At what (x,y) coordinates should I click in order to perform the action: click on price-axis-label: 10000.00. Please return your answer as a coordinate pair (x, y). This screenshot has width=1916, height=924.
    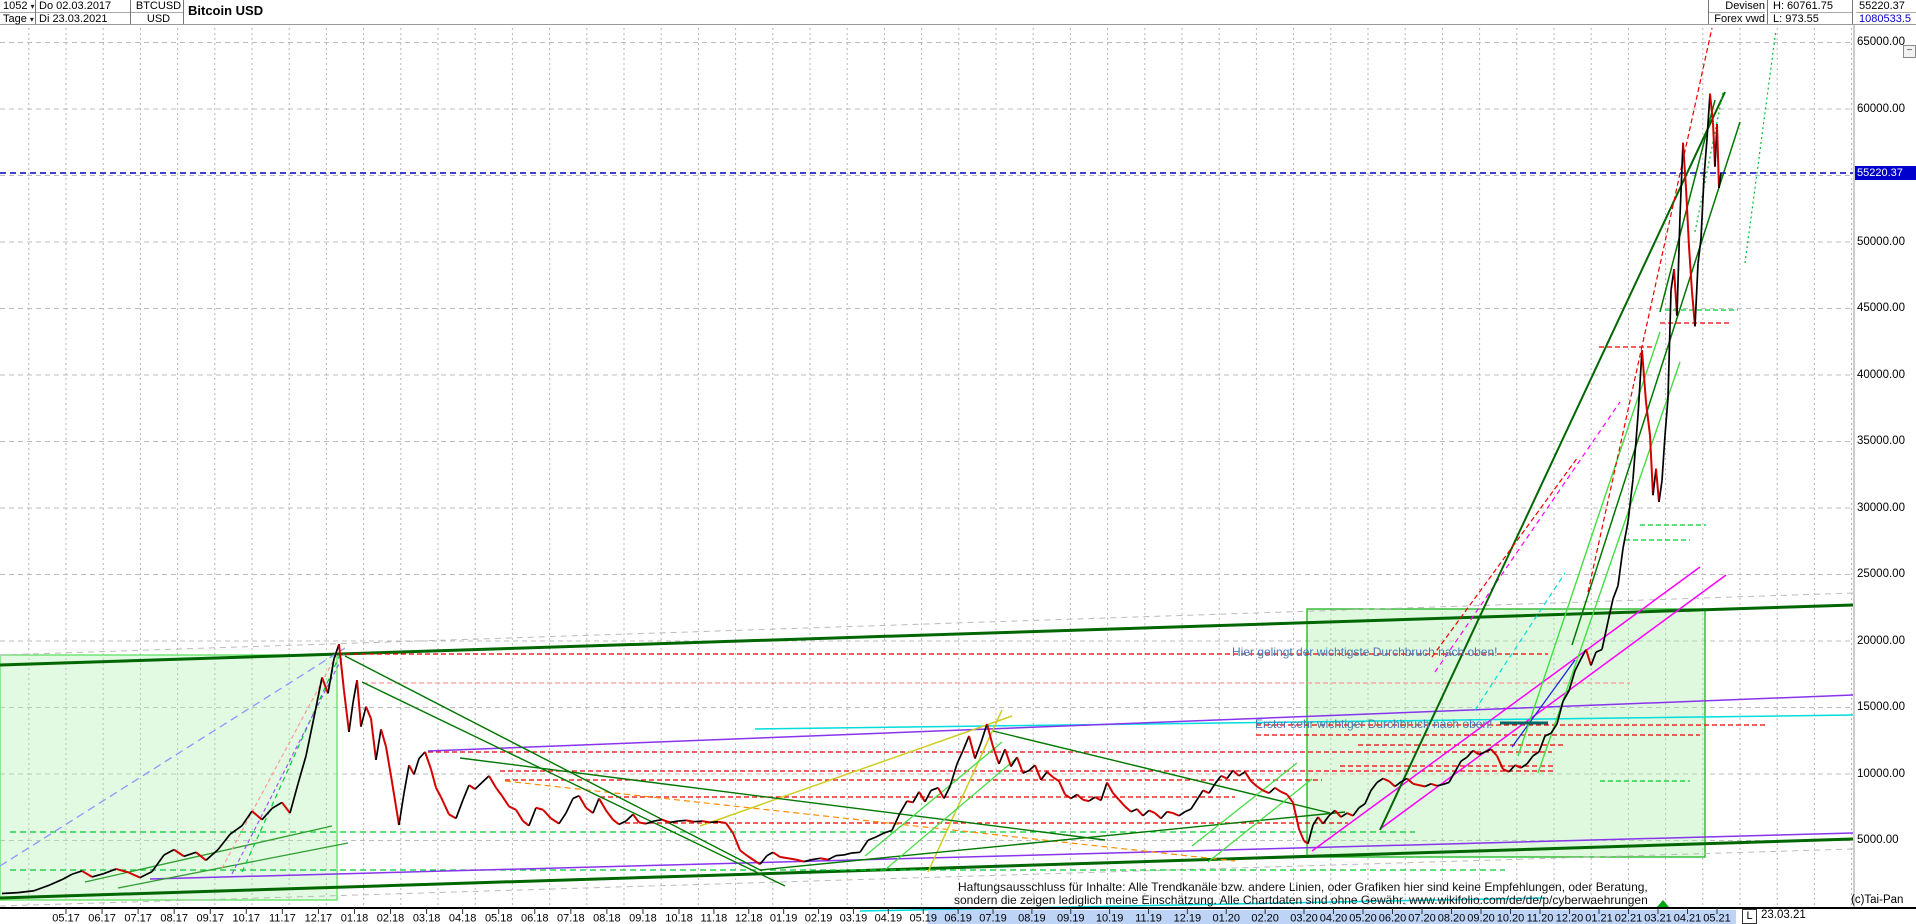
    Looking at the image, I should click on (1881, 774).